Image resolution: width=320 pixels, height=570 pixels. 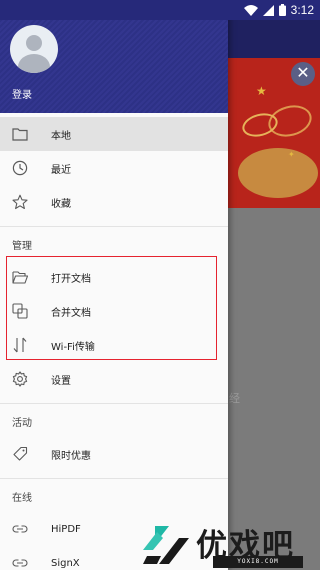 I want to click on banner-spark-icon: ✦, so click(x=291, y=154).